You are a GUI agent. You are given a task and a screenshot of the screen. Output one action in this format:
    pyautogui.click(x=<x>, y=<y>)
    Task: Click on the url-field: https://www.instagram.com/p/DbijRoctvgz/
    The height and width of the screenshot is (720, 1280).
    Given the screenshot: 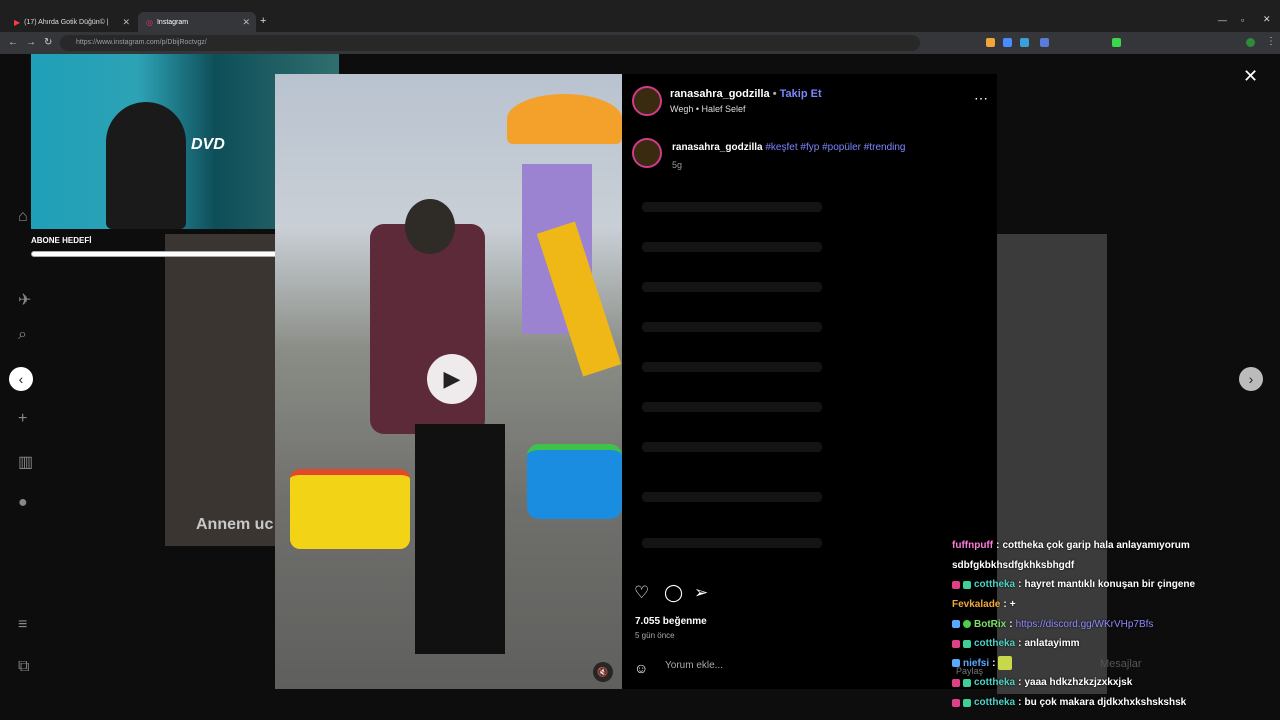 What is the action you would take?
    pyautogui.click(x=490, y=43)
    